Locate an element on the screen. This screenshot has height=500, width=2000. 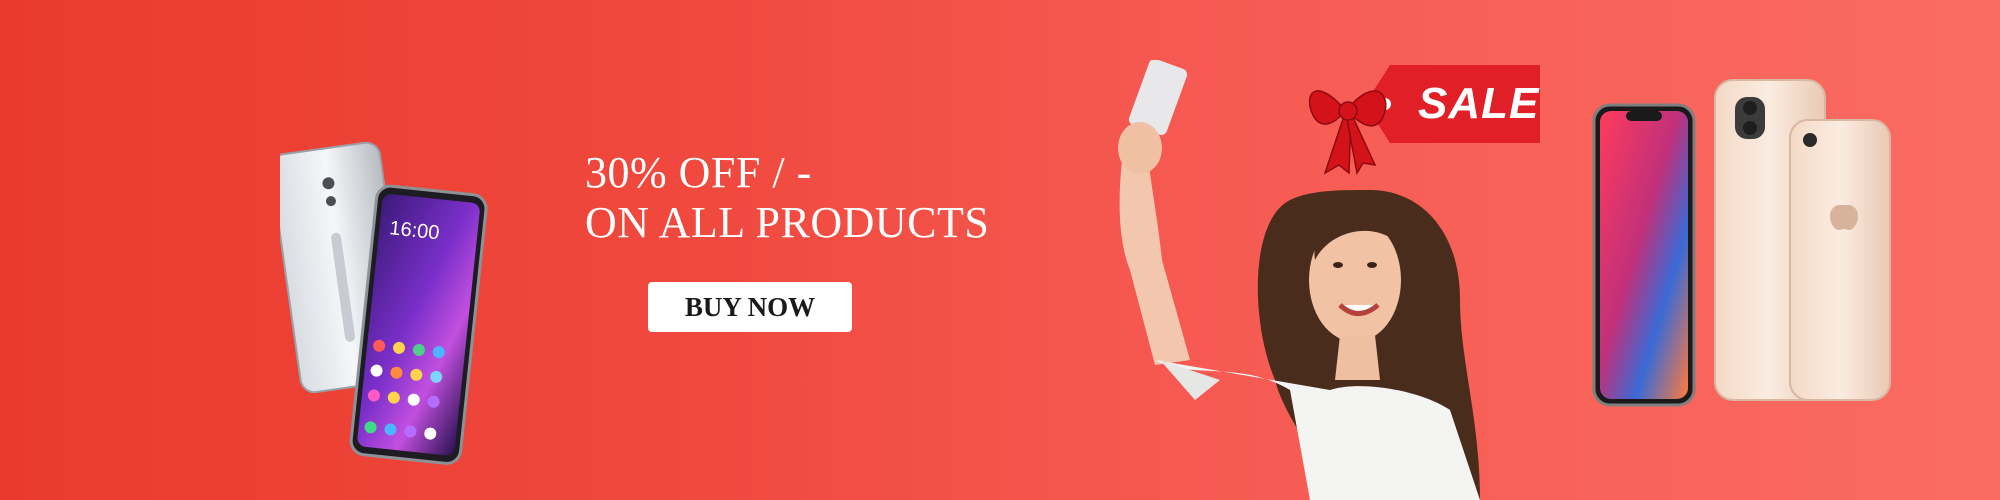
buy-now-button: BUY NOW is located at coordinates (750, 307).